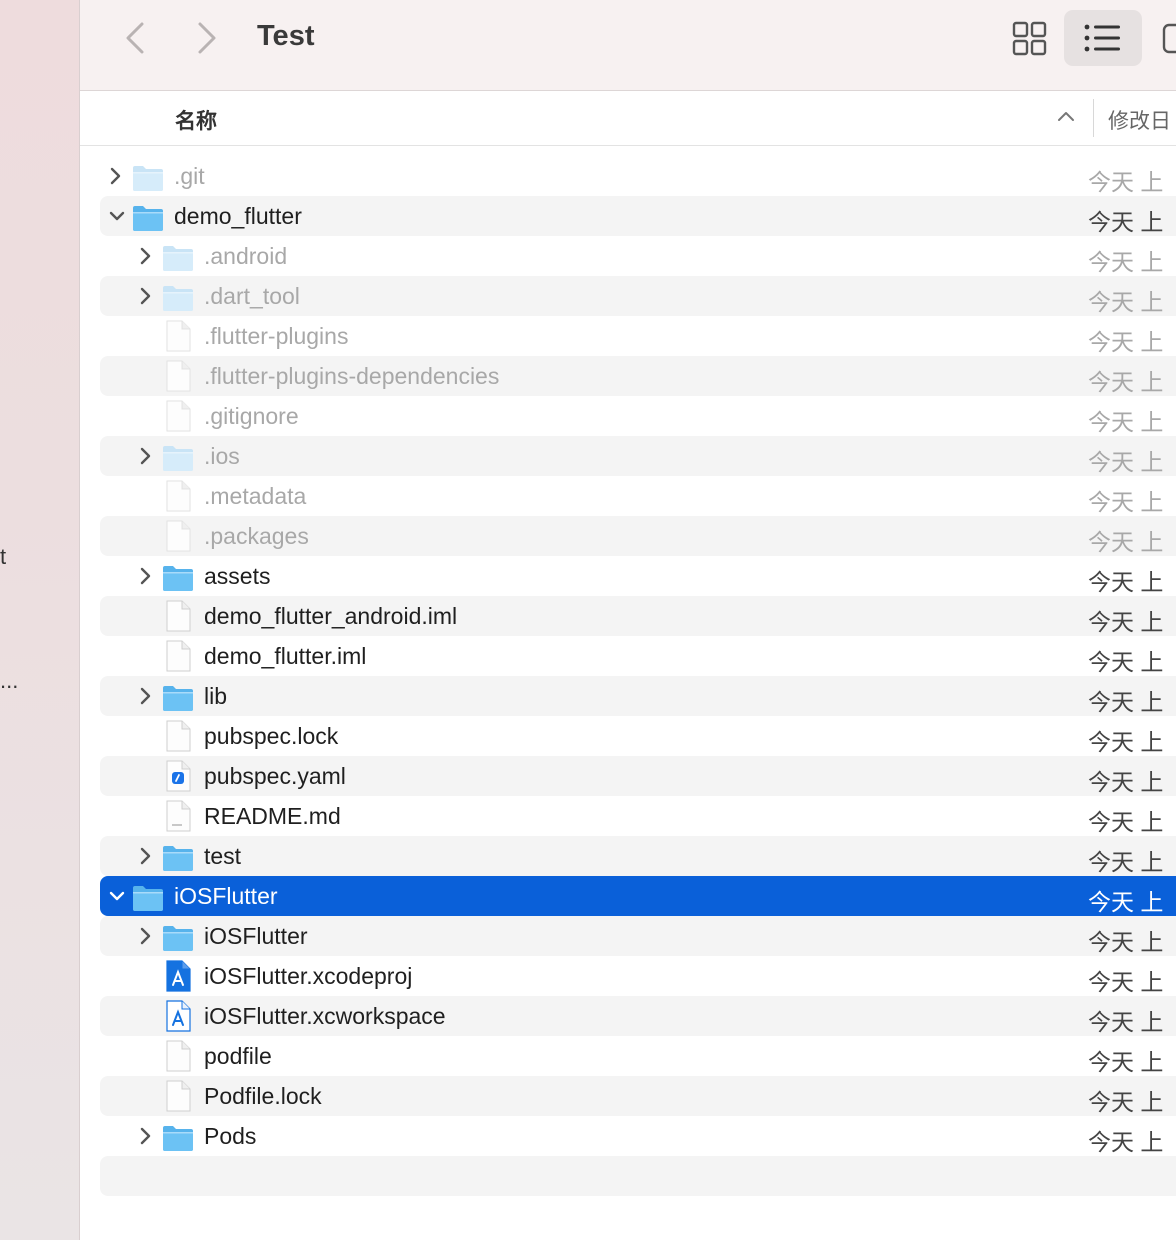 This screenshot has height=1240, width=1176. Describe the element at coordinates (638, 336) in the screenshot. I see `file-row: .flutter-plugins 今天 上` at that location.